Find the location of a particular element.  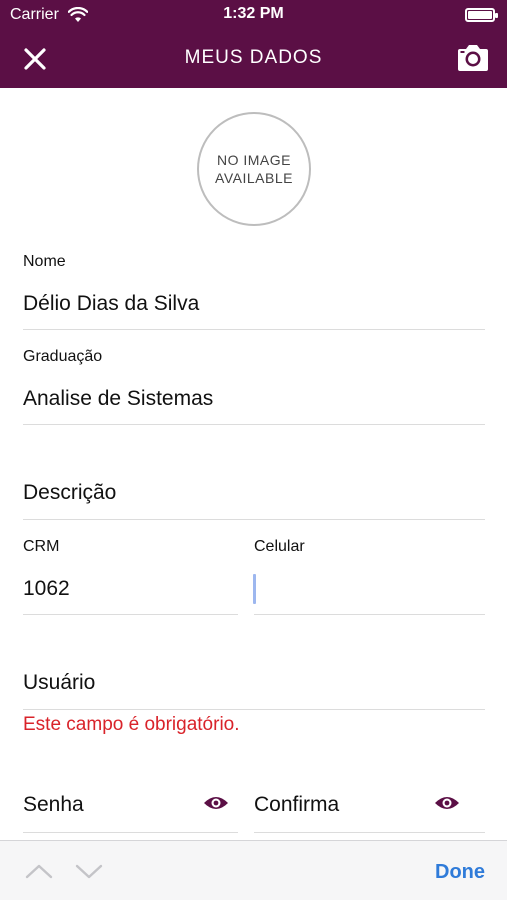

show-confirm-password-eye-icon is located at coordinates (447, 803).